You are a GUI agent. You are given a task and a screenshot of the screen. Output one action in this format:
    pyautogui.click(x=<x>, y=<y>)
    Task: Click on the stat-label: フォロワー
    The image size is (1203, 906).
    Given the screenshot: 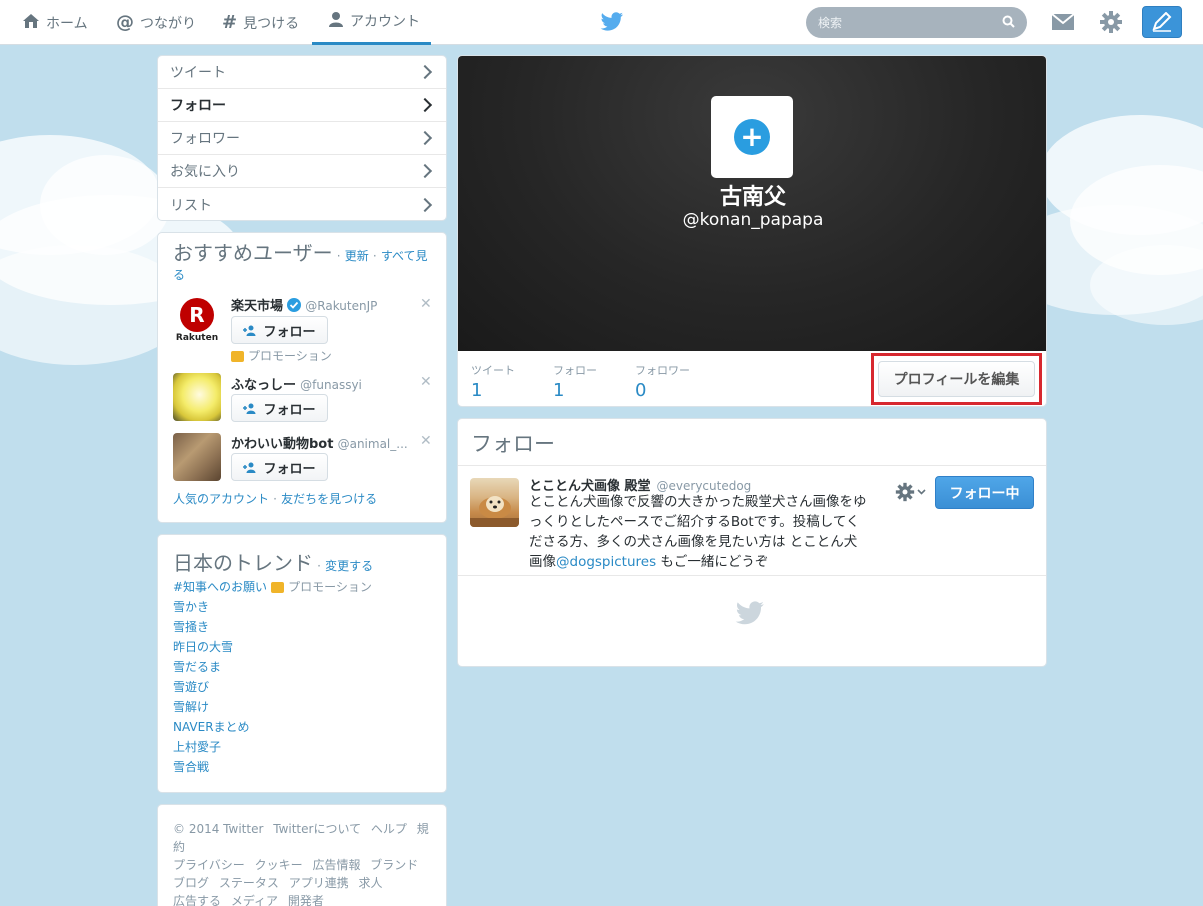 What is the action you would take?
    pyautogui.click(x=662, y=370)
    